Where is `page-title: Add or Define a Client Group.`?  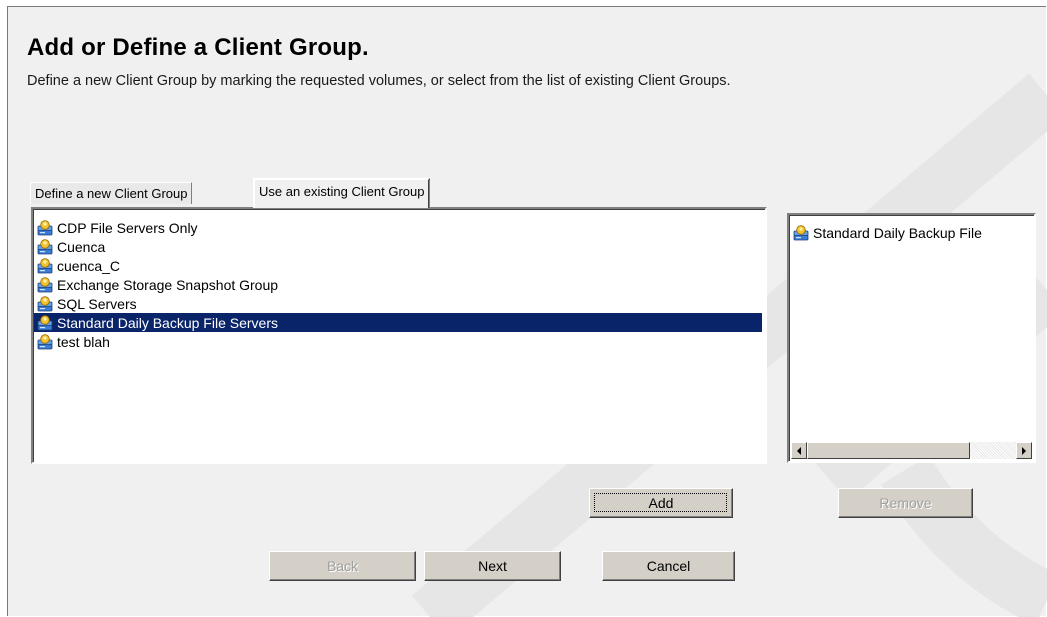 page-title: Add or Define a Client Group. is located at coordinates (198, 47).